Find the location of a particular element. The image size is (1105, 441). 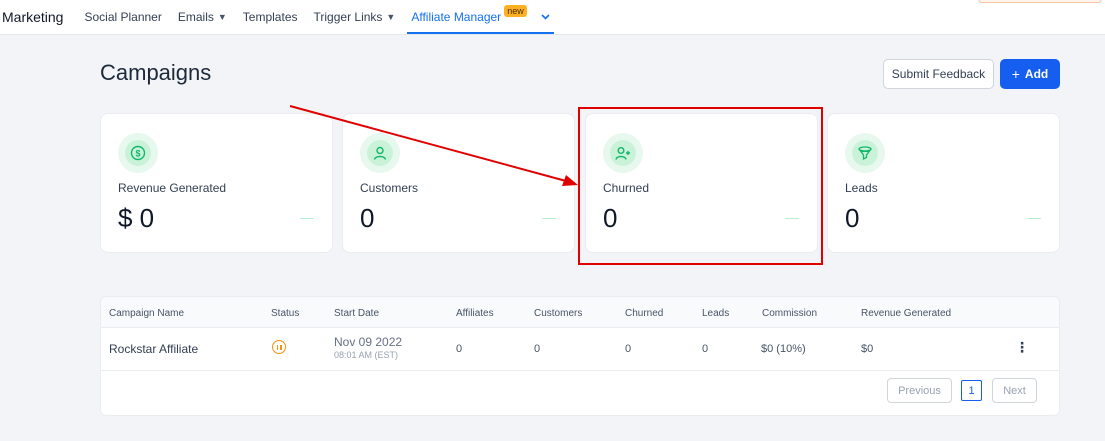

stat-label: Leads is located at coordinates (861, 188).